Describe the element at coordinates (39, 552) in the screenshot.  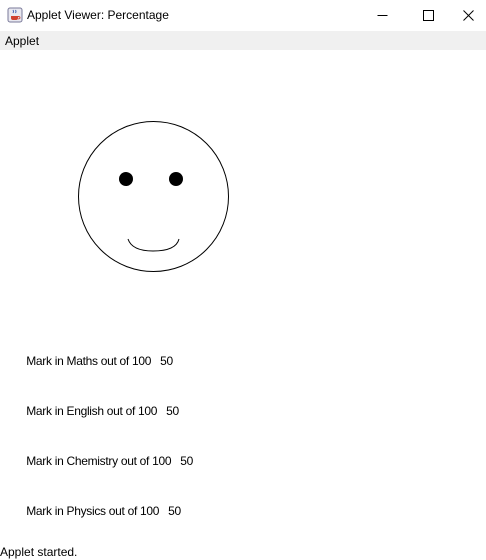
I see `status-text: Applet started.` at that location.